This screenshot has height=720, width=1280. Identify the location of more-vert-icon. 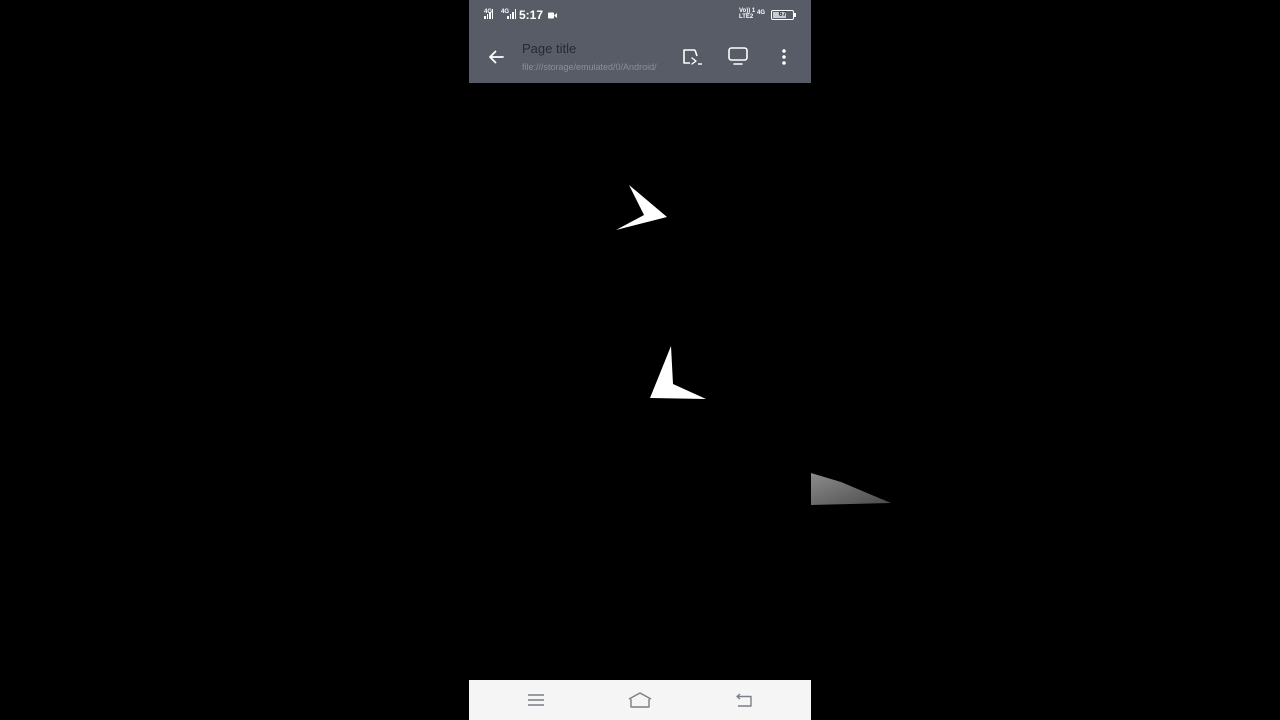
(784, 57).